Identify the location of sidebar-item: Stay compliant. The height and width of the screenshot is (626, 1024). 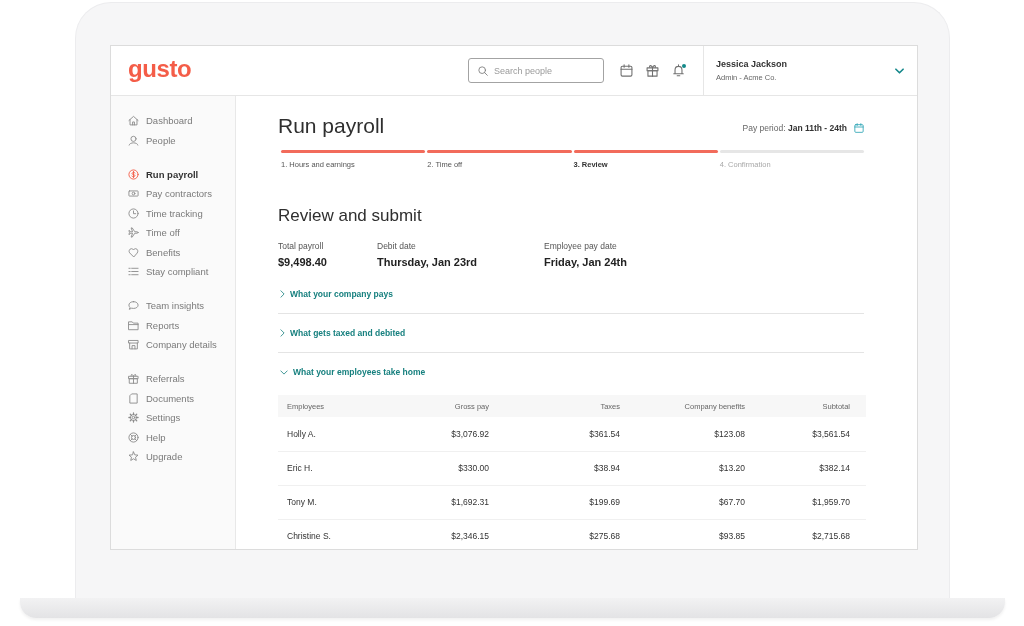
(168, 271).